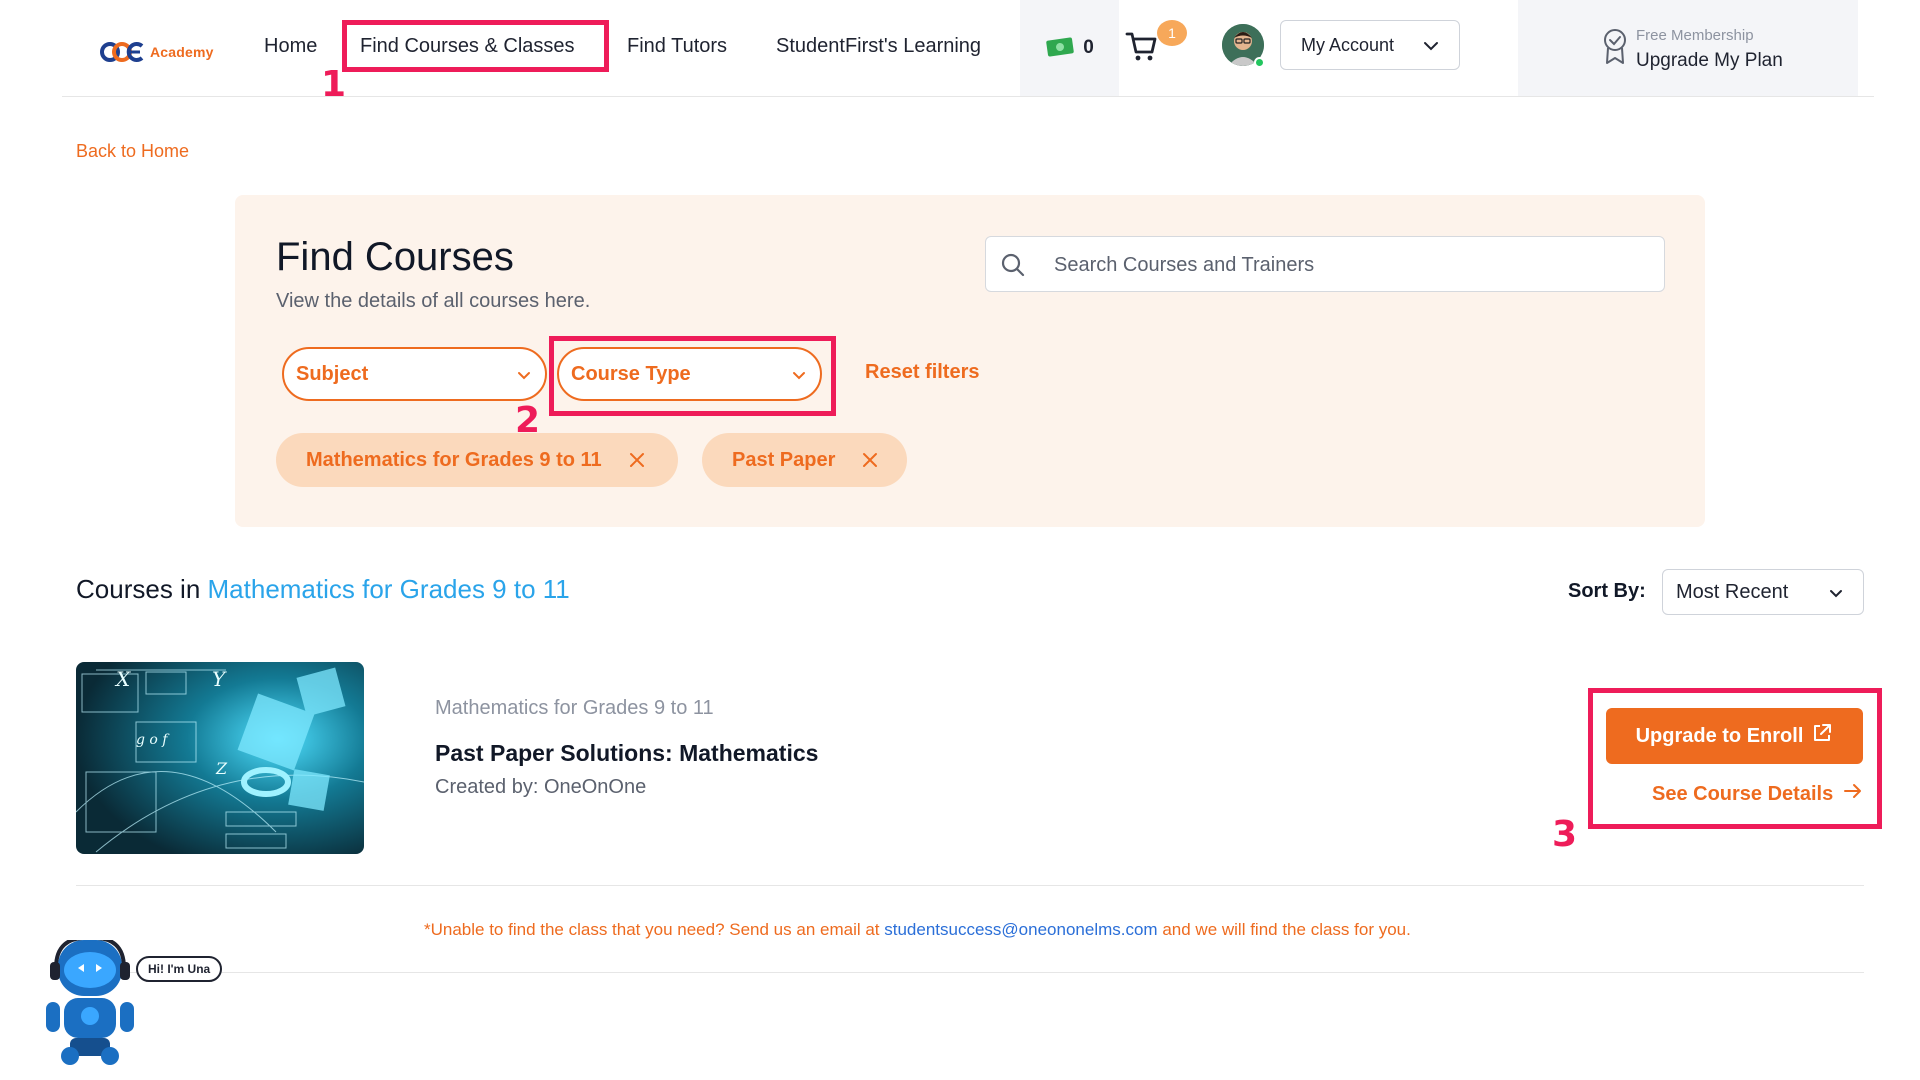 This screenshot has height=1080, width=1920. I want to click on svg-text: X, so click(122, 679).